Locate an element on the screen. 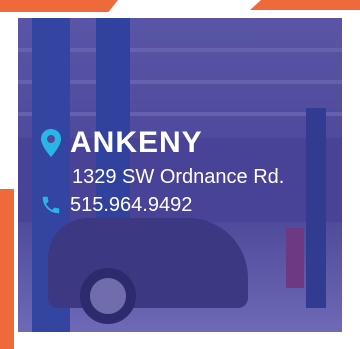  map-pin-icon is located at coordinates (51, 143).